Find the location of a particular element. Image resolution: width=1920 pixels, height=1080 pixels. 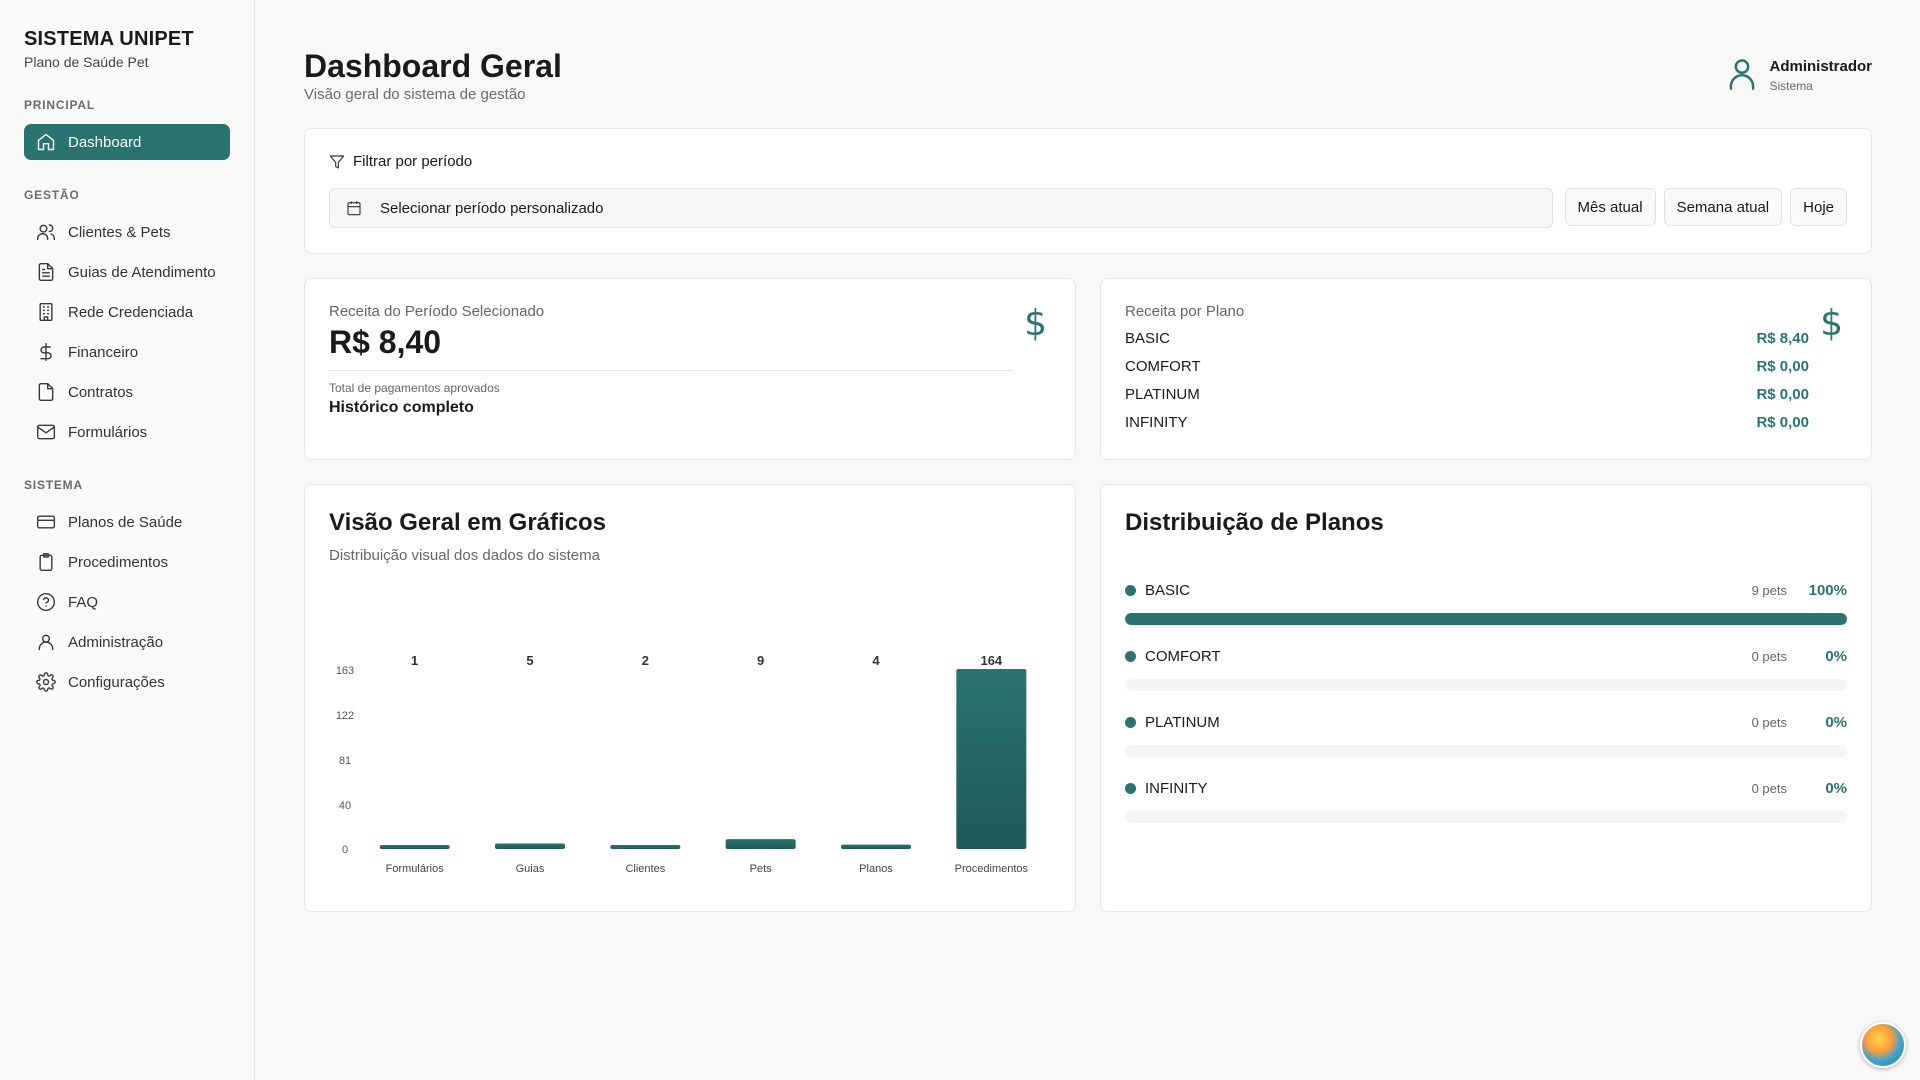

plan-percentage: 100% is located at coordinates (1827, 590).